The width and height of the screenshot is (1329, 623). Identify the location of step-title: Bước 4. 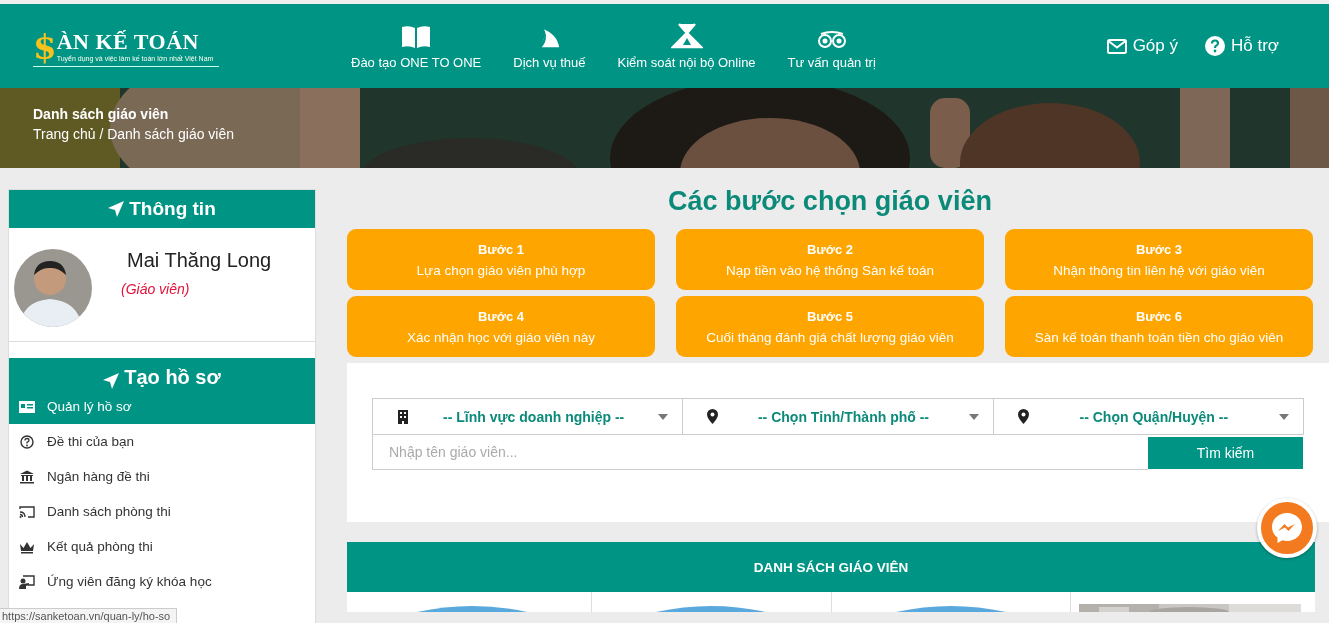
(501, 316).